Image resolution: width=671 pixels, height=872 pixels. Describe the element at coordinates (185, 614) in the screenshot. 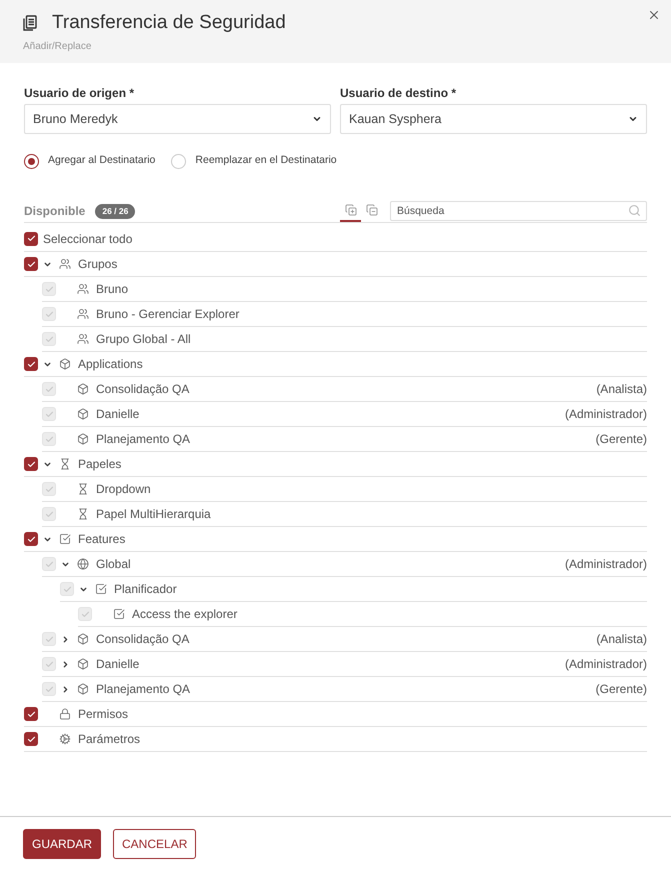

I see `tree-item-label: Access the explorer` at that location.